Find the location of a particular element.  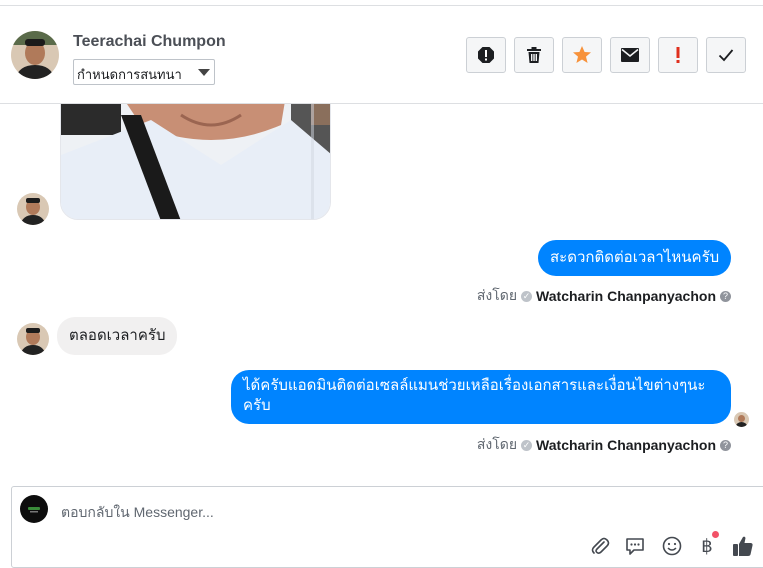

envelope-icon is located at coordinates (630, 55).